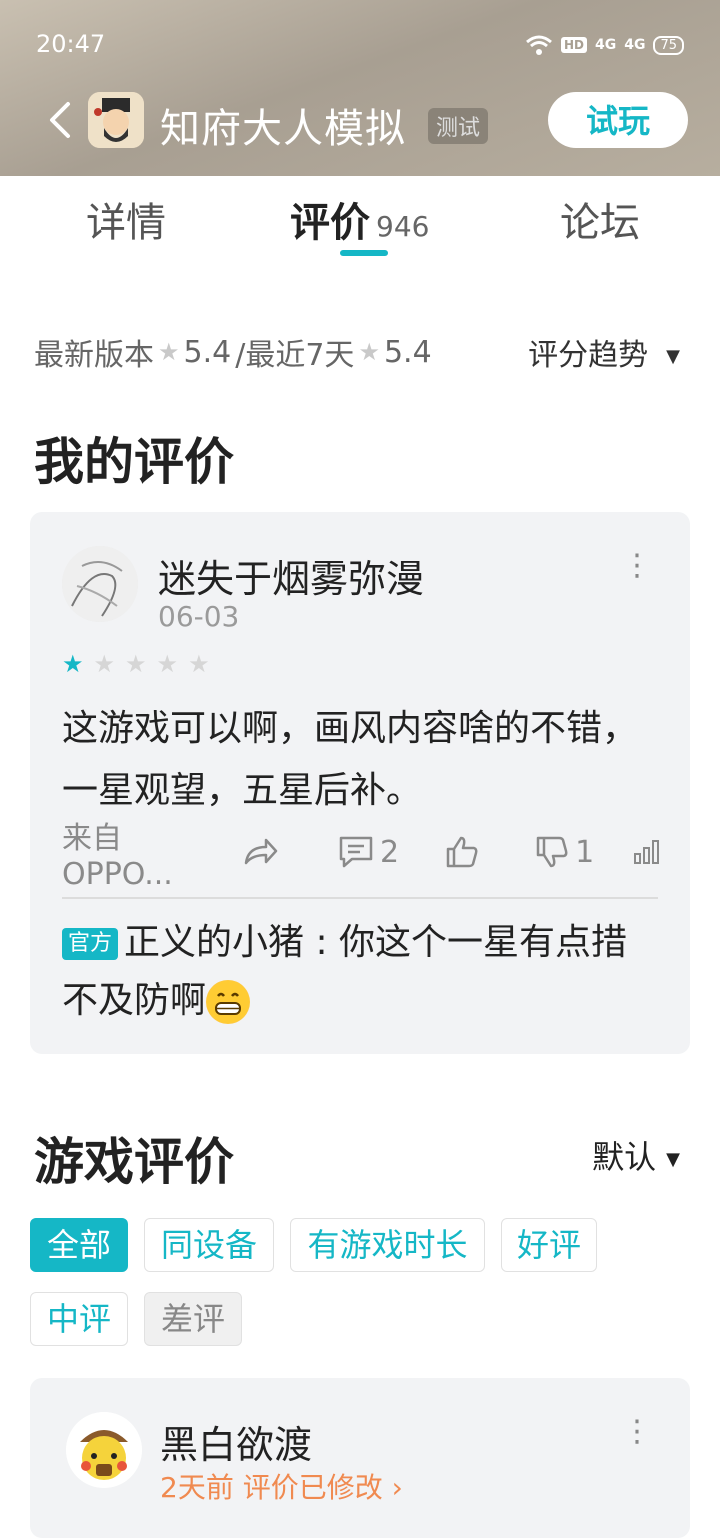 The height and width of the screenshot is (1538, 720). Describe the element at coordinates (635, 45) in the screenshot. I see `signal-icon-2: 4G` at that location.